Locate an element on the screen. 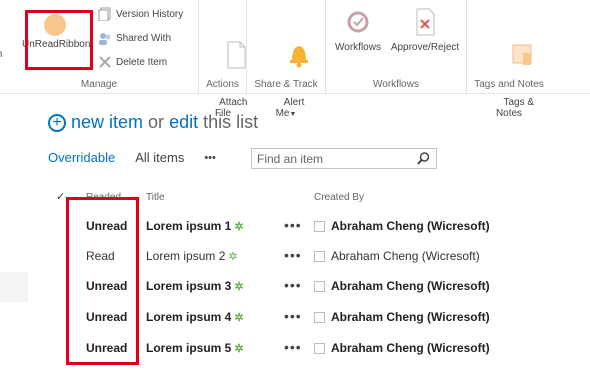  actions-group: Attach File Actions is located at coordinates (223, 59).